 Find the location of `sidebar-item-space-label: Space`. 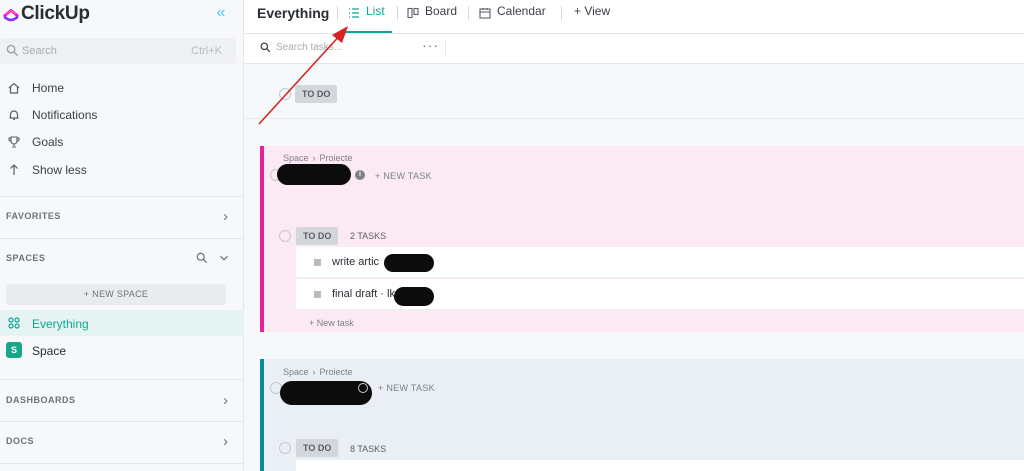

sidebar-item-space-label: Space is located at coordinates (49, 351).